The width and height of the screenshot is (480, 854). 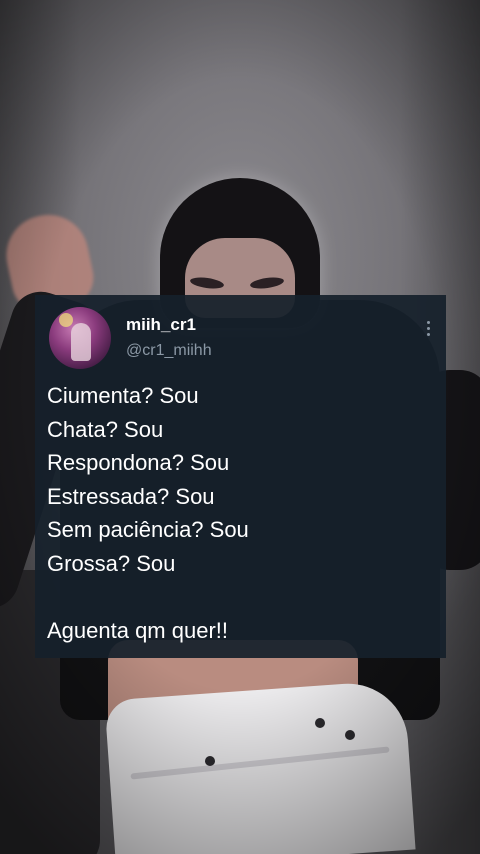 What do you see at coordinates (105, 429) in the screenshot?
I see `tweet-line: Chata? Sou` at bounding box center [105, 429].